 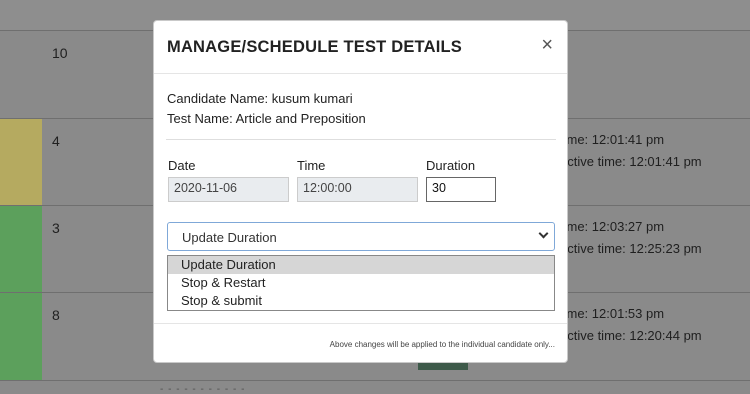 I want to click on start-time: time: 12:01:53 pm, so click(x=612, y=313).